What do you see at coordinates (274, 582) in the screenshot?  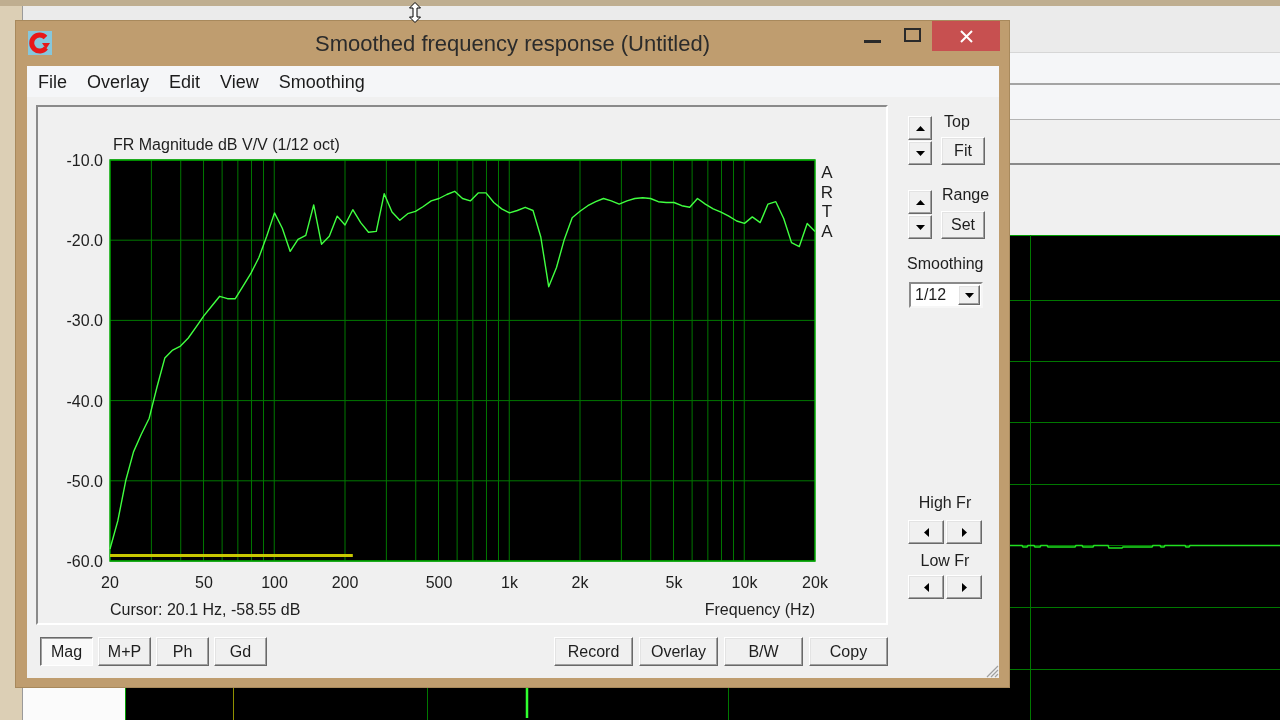 I see `axis-tick-label: 100` at bounding box center [274, 582].